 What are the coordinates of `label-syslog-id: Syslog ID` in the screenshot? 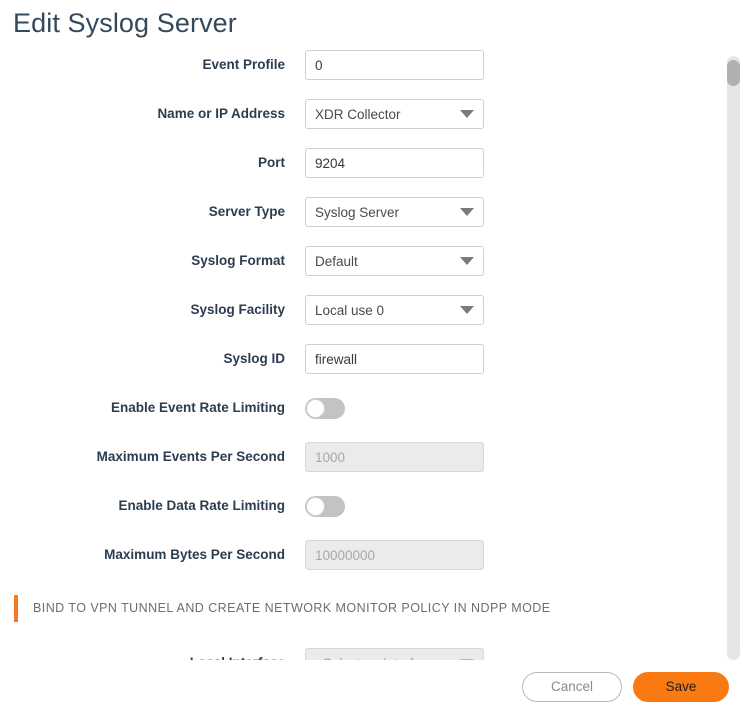 It's located at (254, 358).